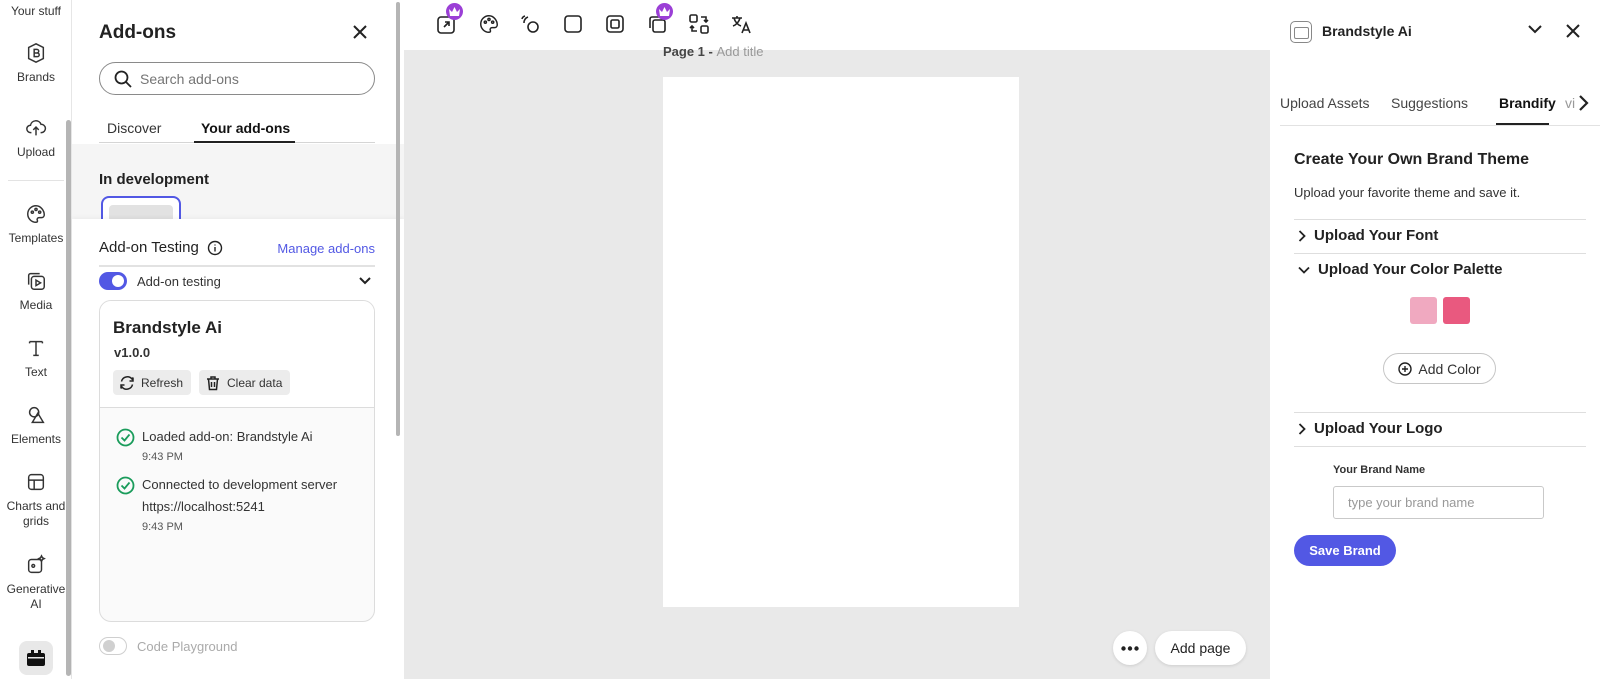  I want to click on in-development-title: In development, so click(154, 179).